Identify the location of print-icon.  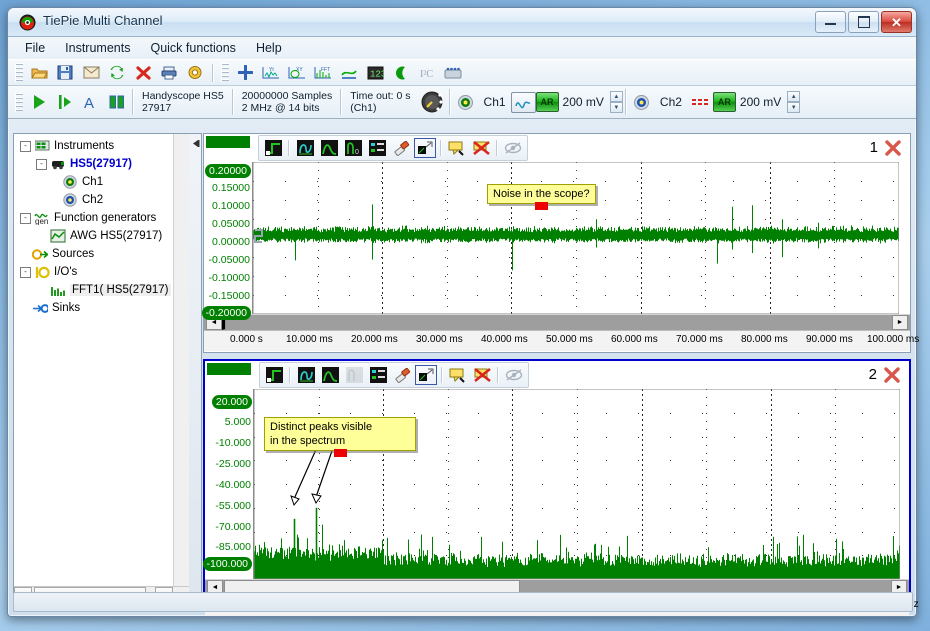
(169, 72).